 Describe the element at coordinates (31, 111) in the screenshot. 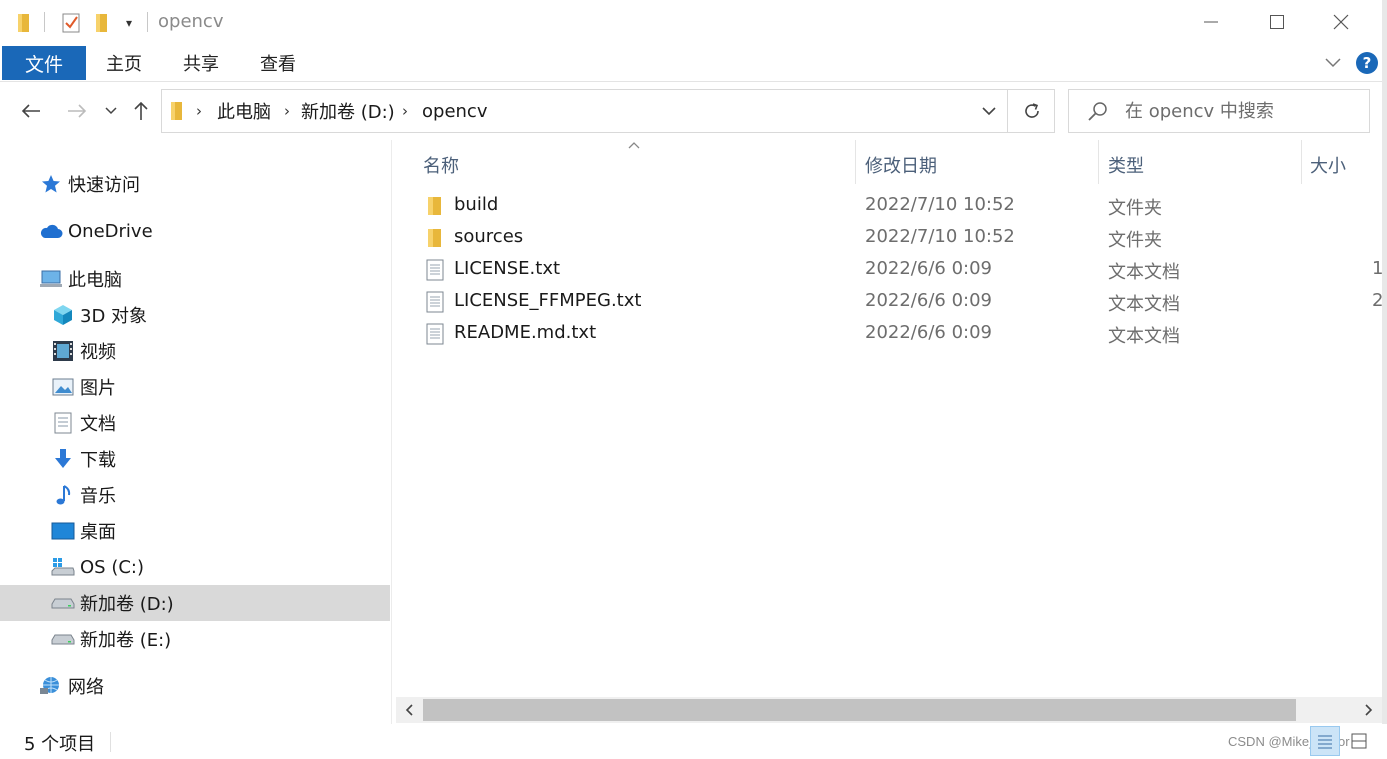

I see `back-button` at that location.